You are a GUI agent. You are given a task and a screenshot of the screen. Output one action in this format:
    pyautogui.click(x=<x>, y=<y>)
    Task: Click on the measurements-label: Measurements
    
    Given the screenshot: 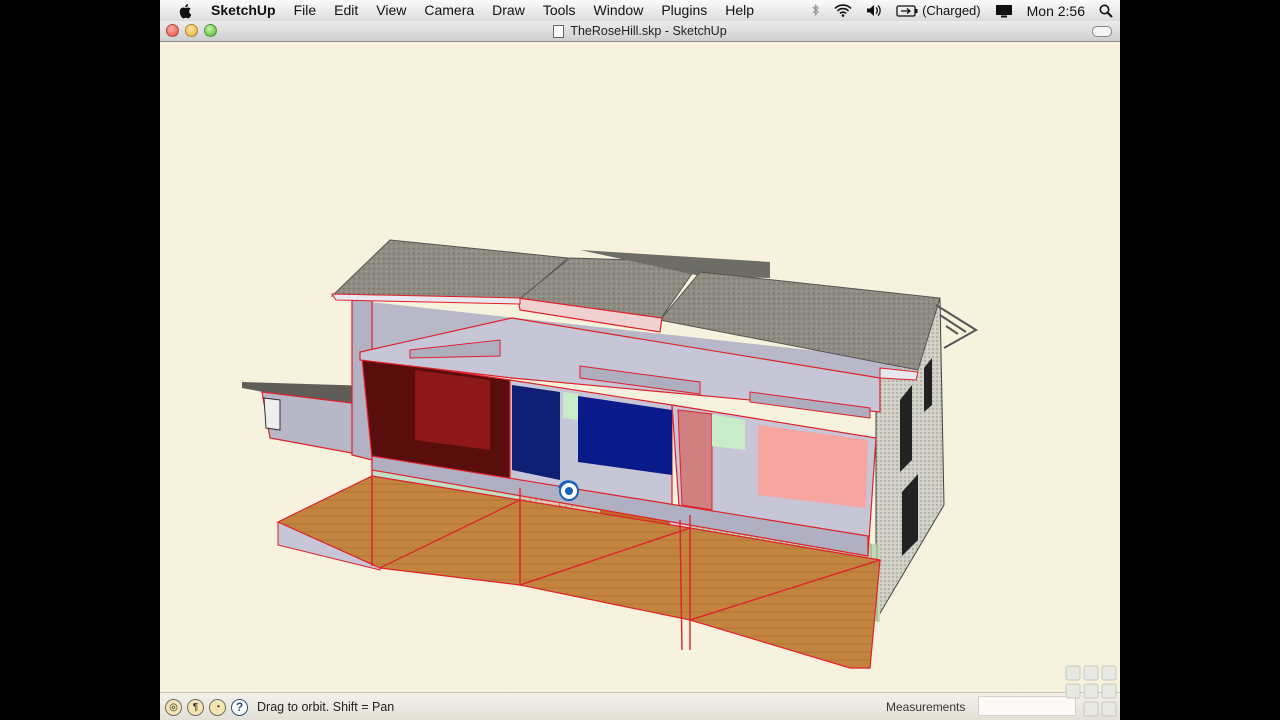 What is the action you would take?
    pyautogui.click(x=926, y=707)
    